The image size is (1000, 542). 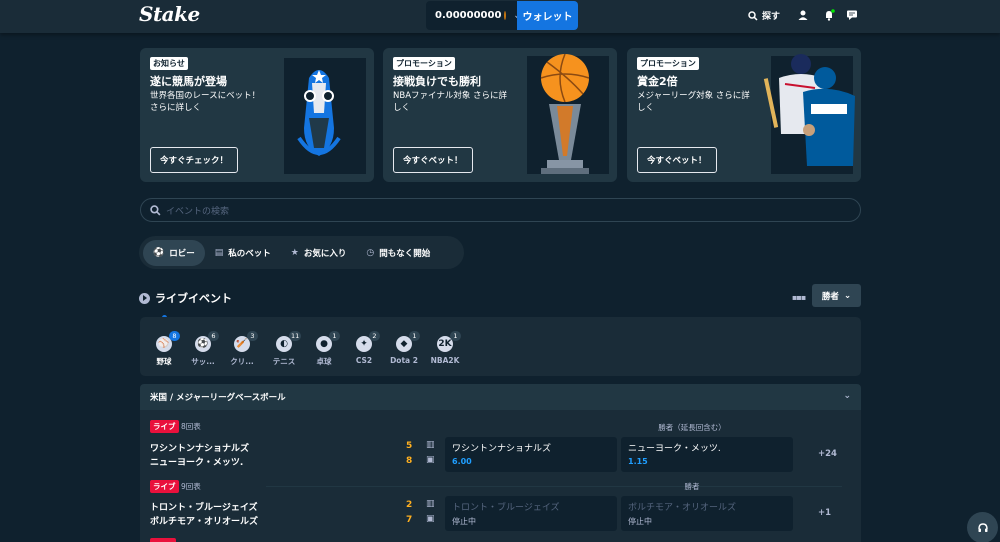 What do you see at coordinates (852, 15) in the screenshot?
I see `chat-icon` at bounding box center [852, 15].